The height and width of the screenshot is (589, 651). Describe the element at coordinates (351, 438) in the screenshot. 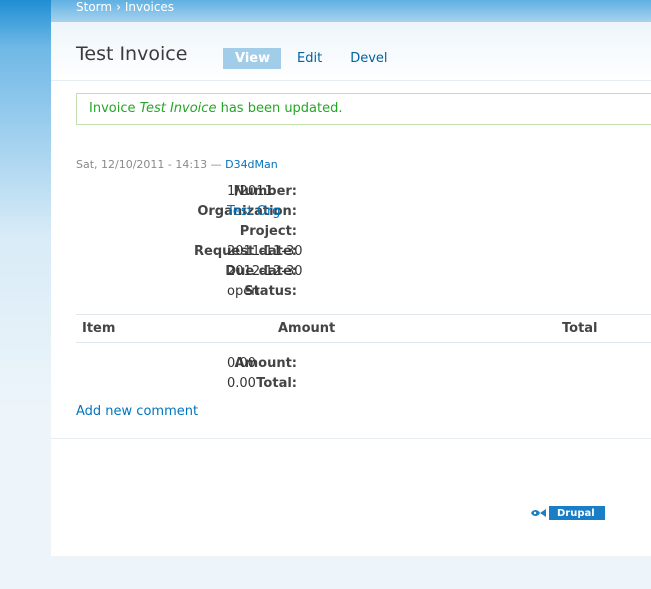

I see `content-divider` at that location.